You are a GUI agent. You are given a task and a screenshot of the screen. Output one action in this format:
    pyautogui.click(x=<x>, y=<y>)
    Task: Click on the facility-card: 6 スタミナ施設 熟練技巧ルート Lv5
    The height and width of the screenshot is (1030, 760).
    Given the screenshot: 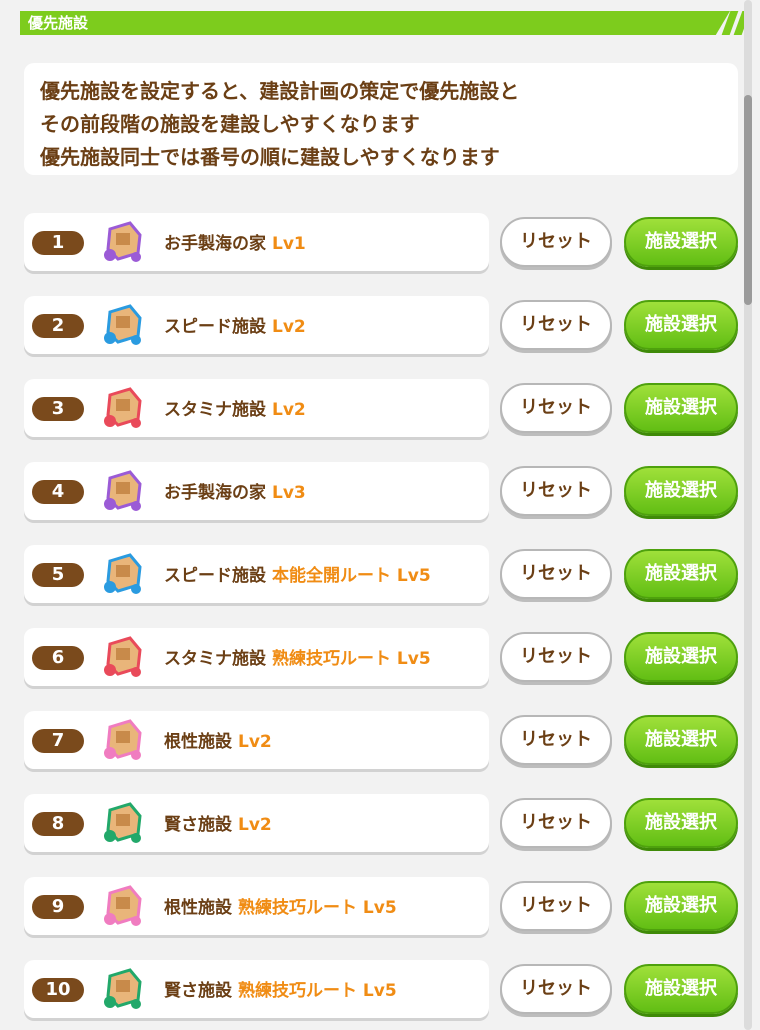 What is the action you would take?
    pyautogui.click(x=256, y=657)
    